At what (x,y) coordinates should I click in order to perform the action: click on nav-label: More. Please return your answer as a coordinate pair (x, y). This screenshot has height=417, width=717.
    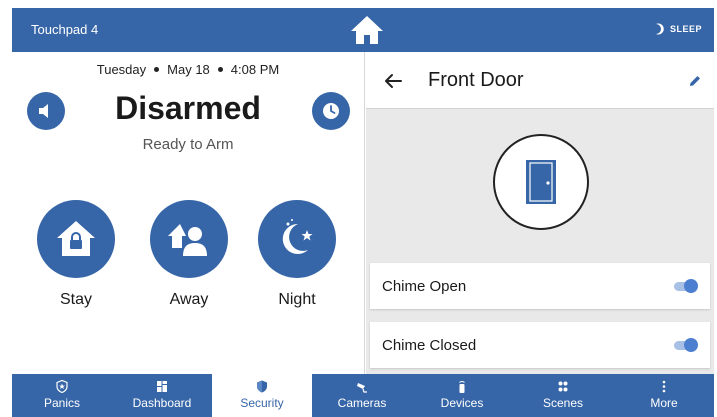
    Looking at the image, I should click on (664, 403).